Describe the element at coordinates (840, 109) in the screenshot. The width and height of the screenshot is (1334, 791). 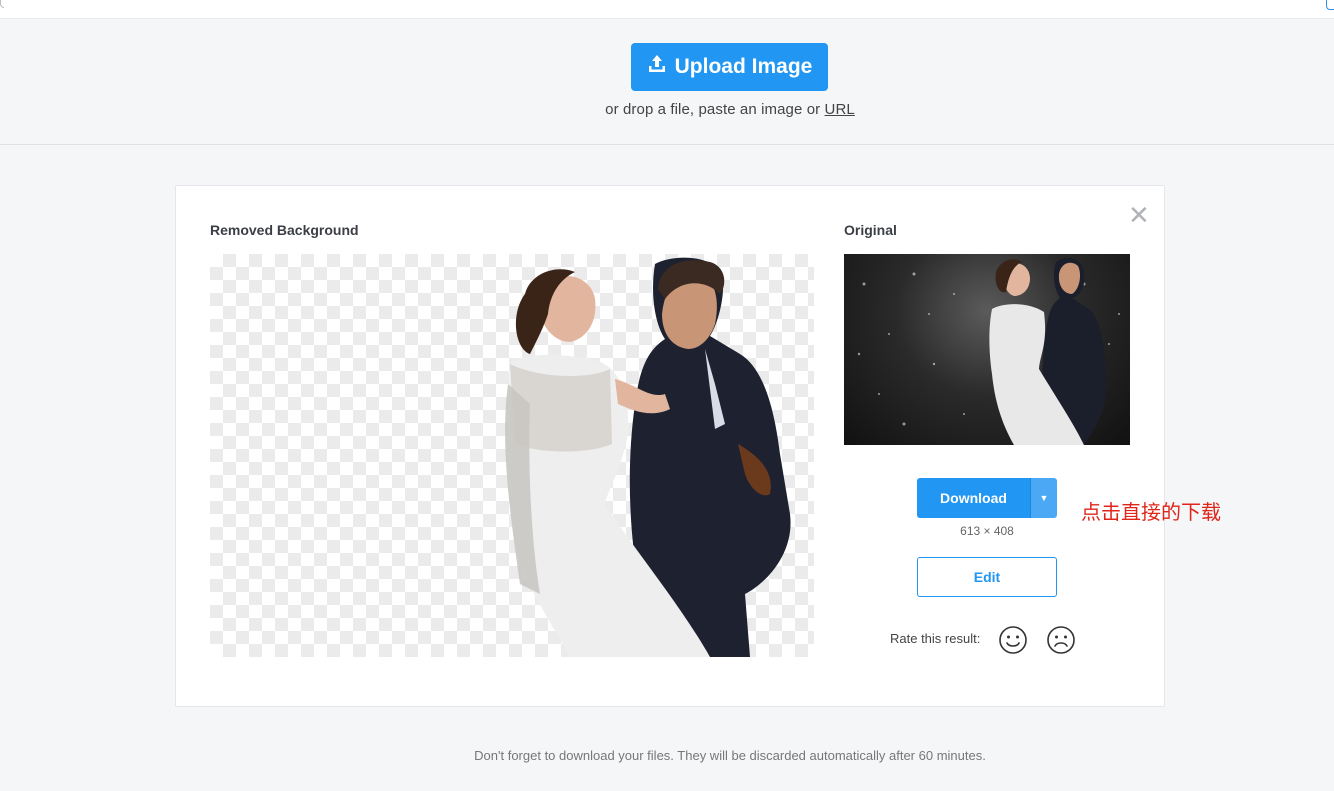
I see `paste-url-link: URL` at that location.